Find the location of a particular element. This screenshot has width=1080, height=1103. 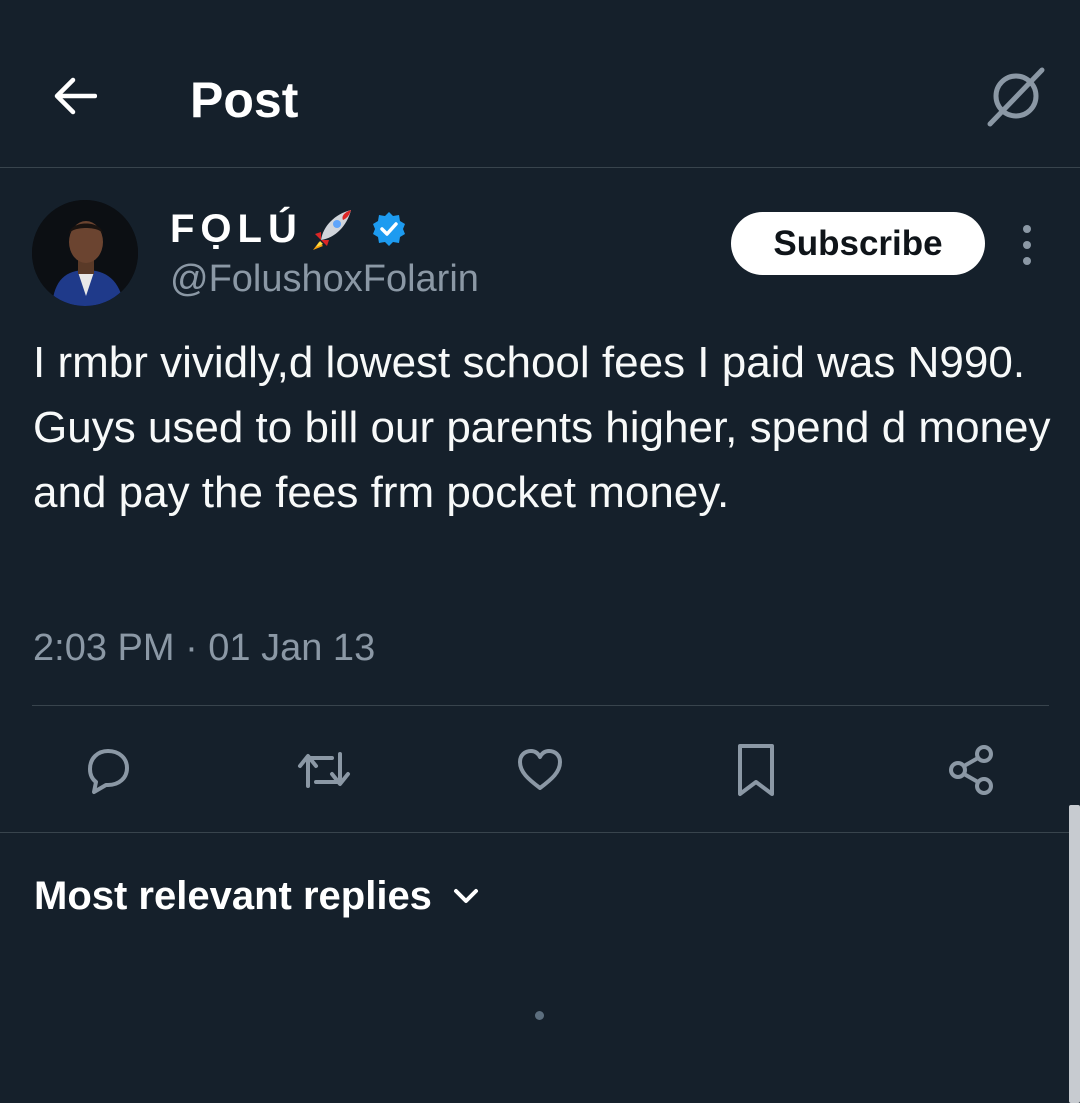

share-icon is located at coordinates (971, 770).